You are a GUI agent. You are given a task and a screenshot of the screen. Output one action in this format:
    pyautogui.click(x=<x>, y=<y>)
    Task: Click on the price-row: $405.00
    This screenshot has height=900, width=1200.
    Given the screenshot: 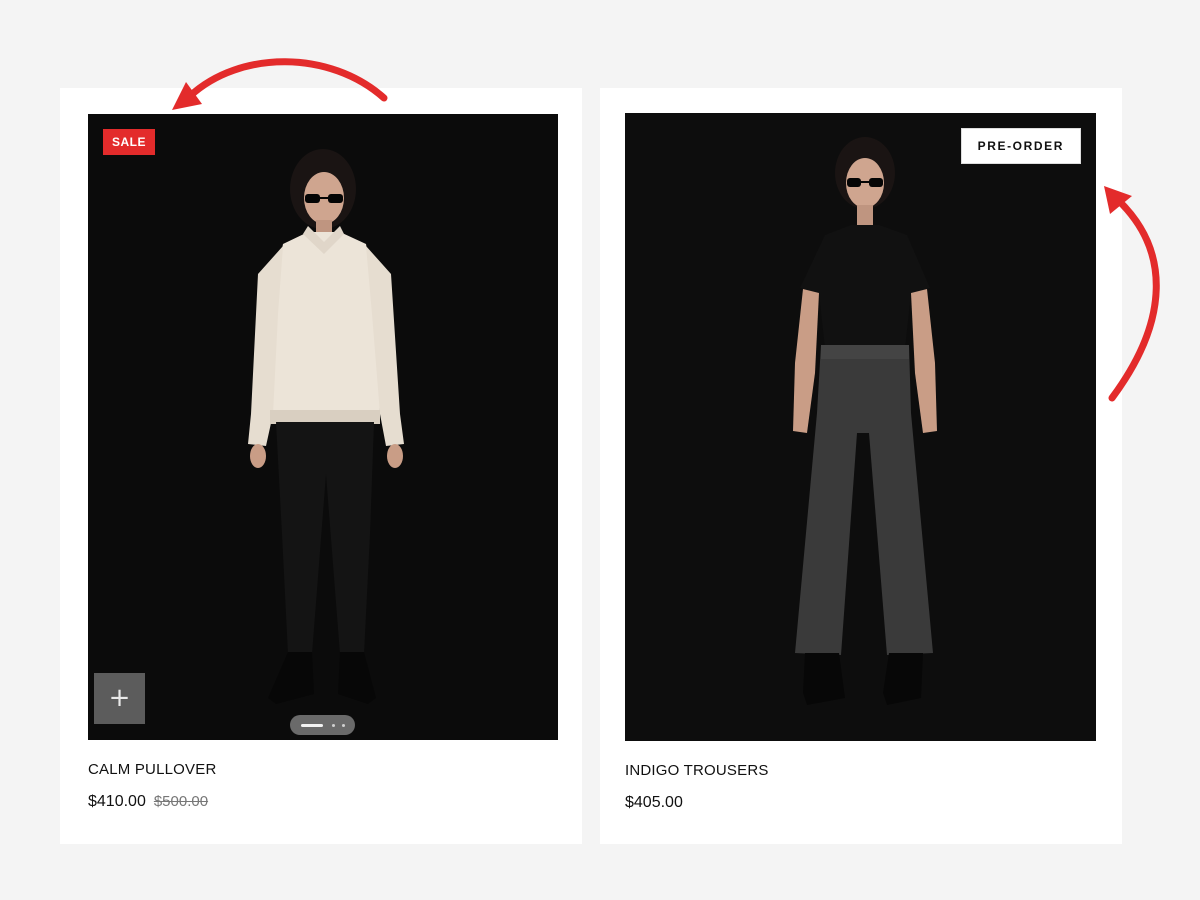 What is the action you would take?
    pyautogui.click(x=654, y=803)
    